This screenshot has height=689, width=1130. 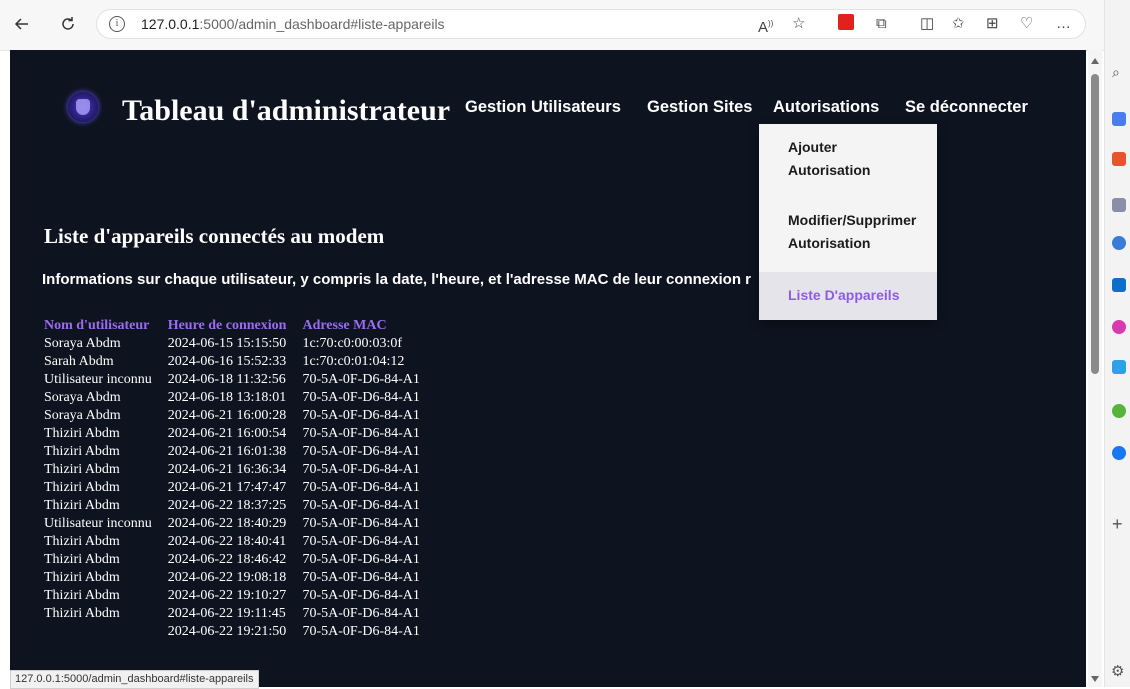 What do you see at coordinates (227, 415) in the screenshot?
I see `cell-connection-time: 2024-06-21 16:00:28` at bounding box center [227, 415].